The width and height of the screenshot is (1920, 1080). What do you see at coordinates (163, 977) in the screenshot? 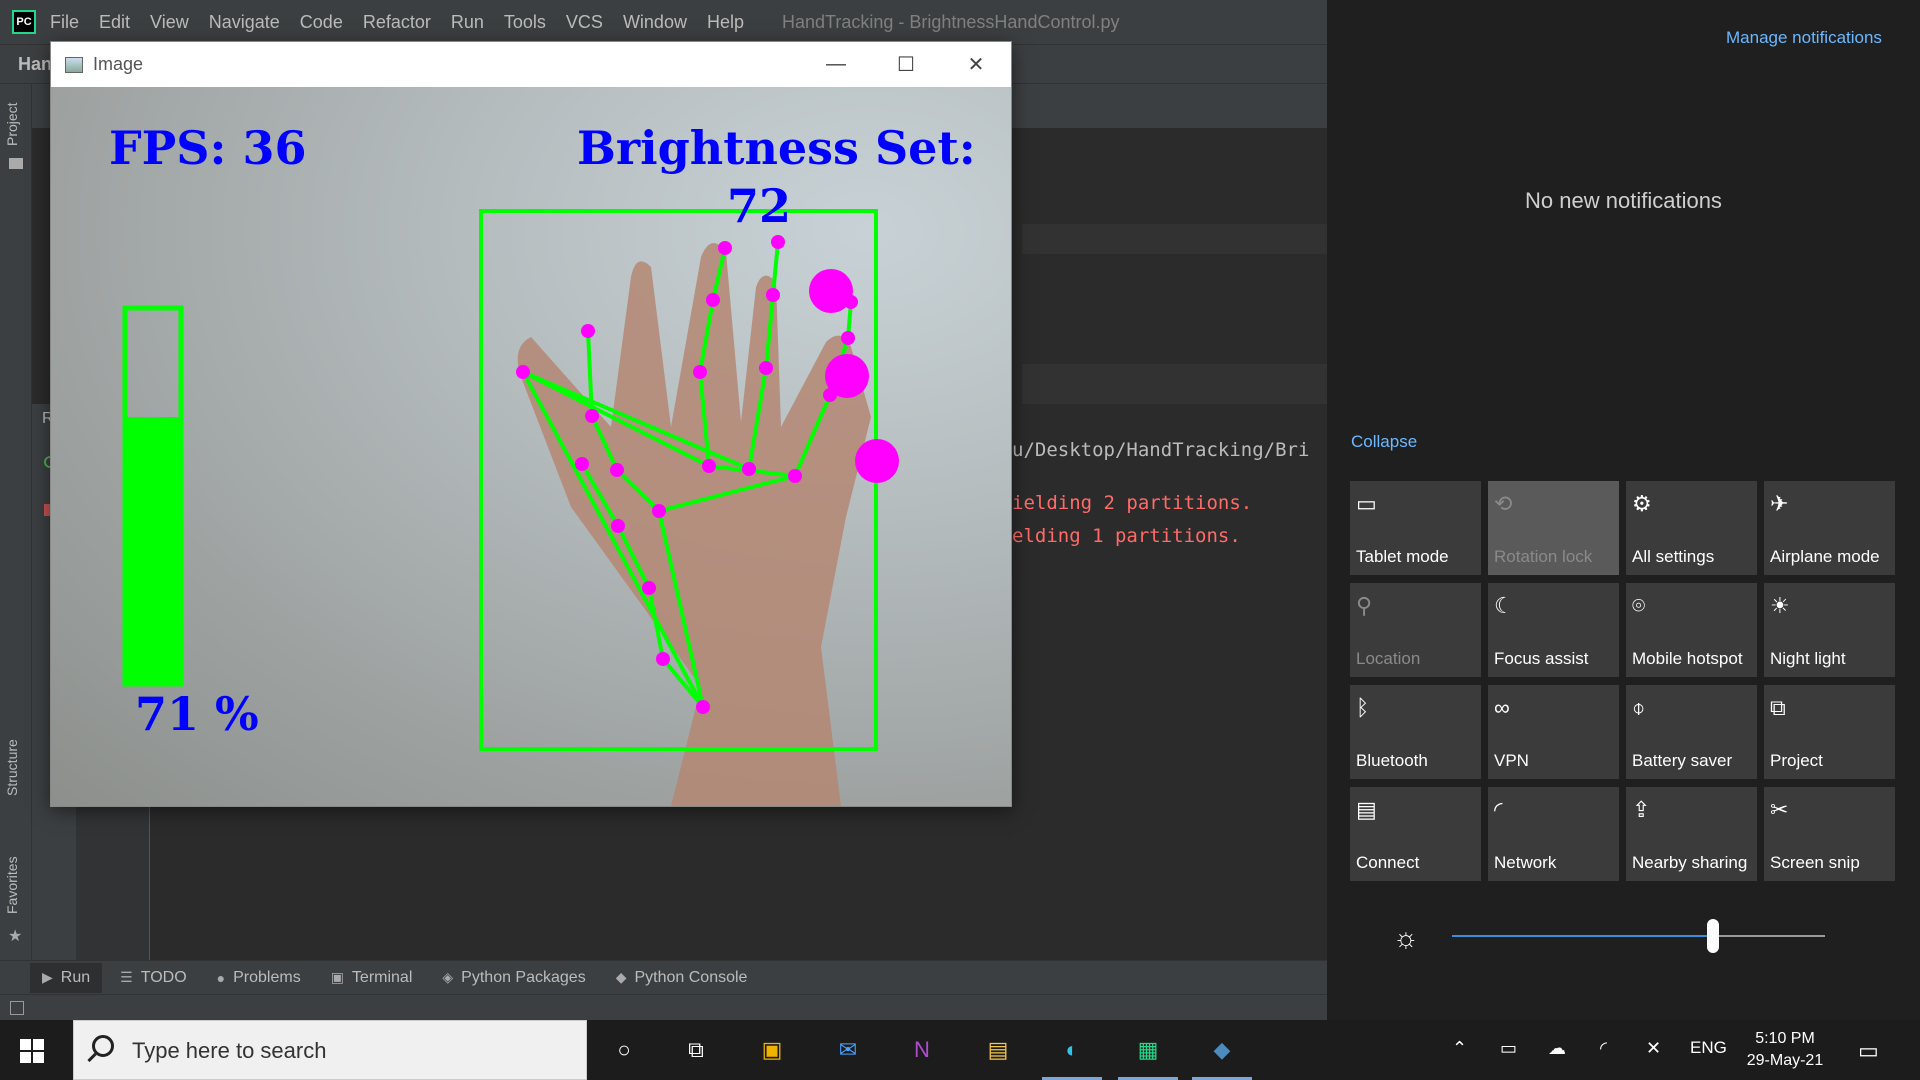
I see `tab-todo-label: TODO` at bounding box center [163, 977].